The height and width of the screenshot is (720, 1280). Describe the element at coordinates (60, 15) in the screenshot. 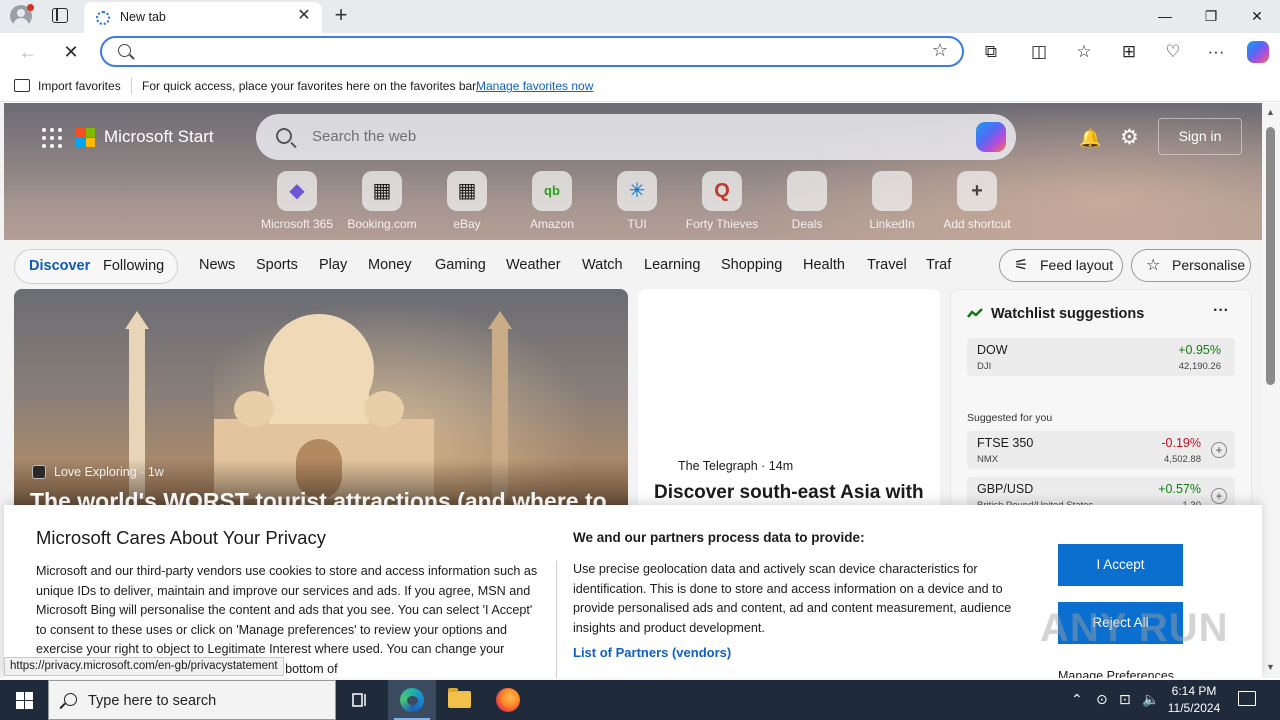

I see `tab-actions-icon` at that location.